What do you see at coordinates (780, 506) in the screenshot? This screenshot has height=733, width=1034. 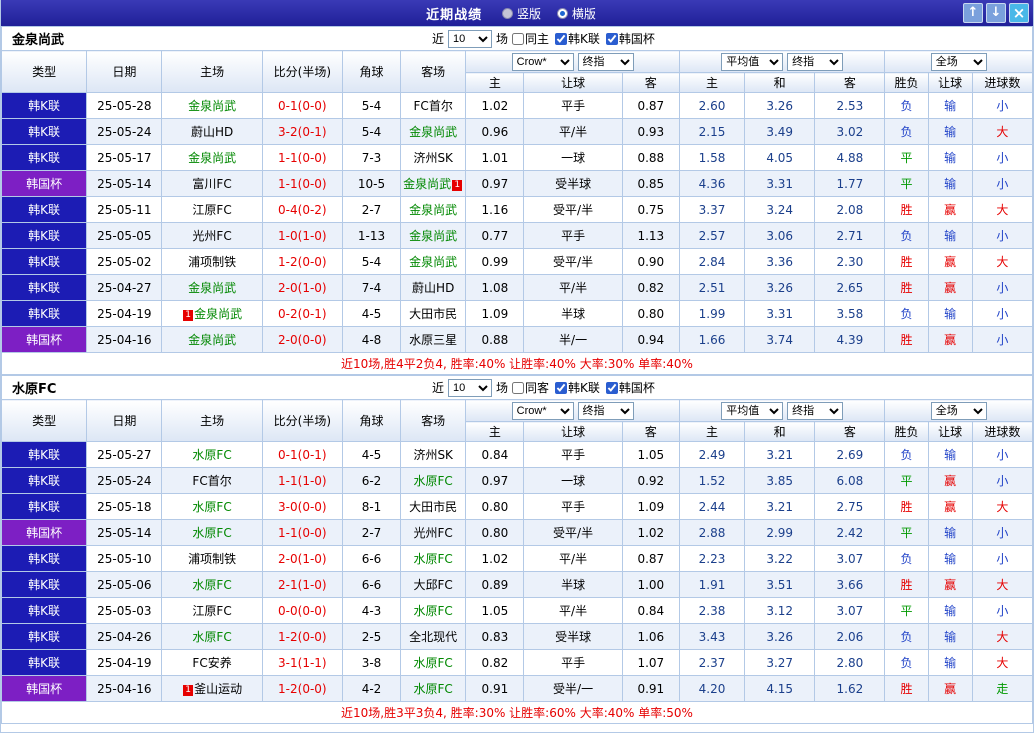 I see `avg-draw-cell: 3.21` at bounding box center [780, 506].